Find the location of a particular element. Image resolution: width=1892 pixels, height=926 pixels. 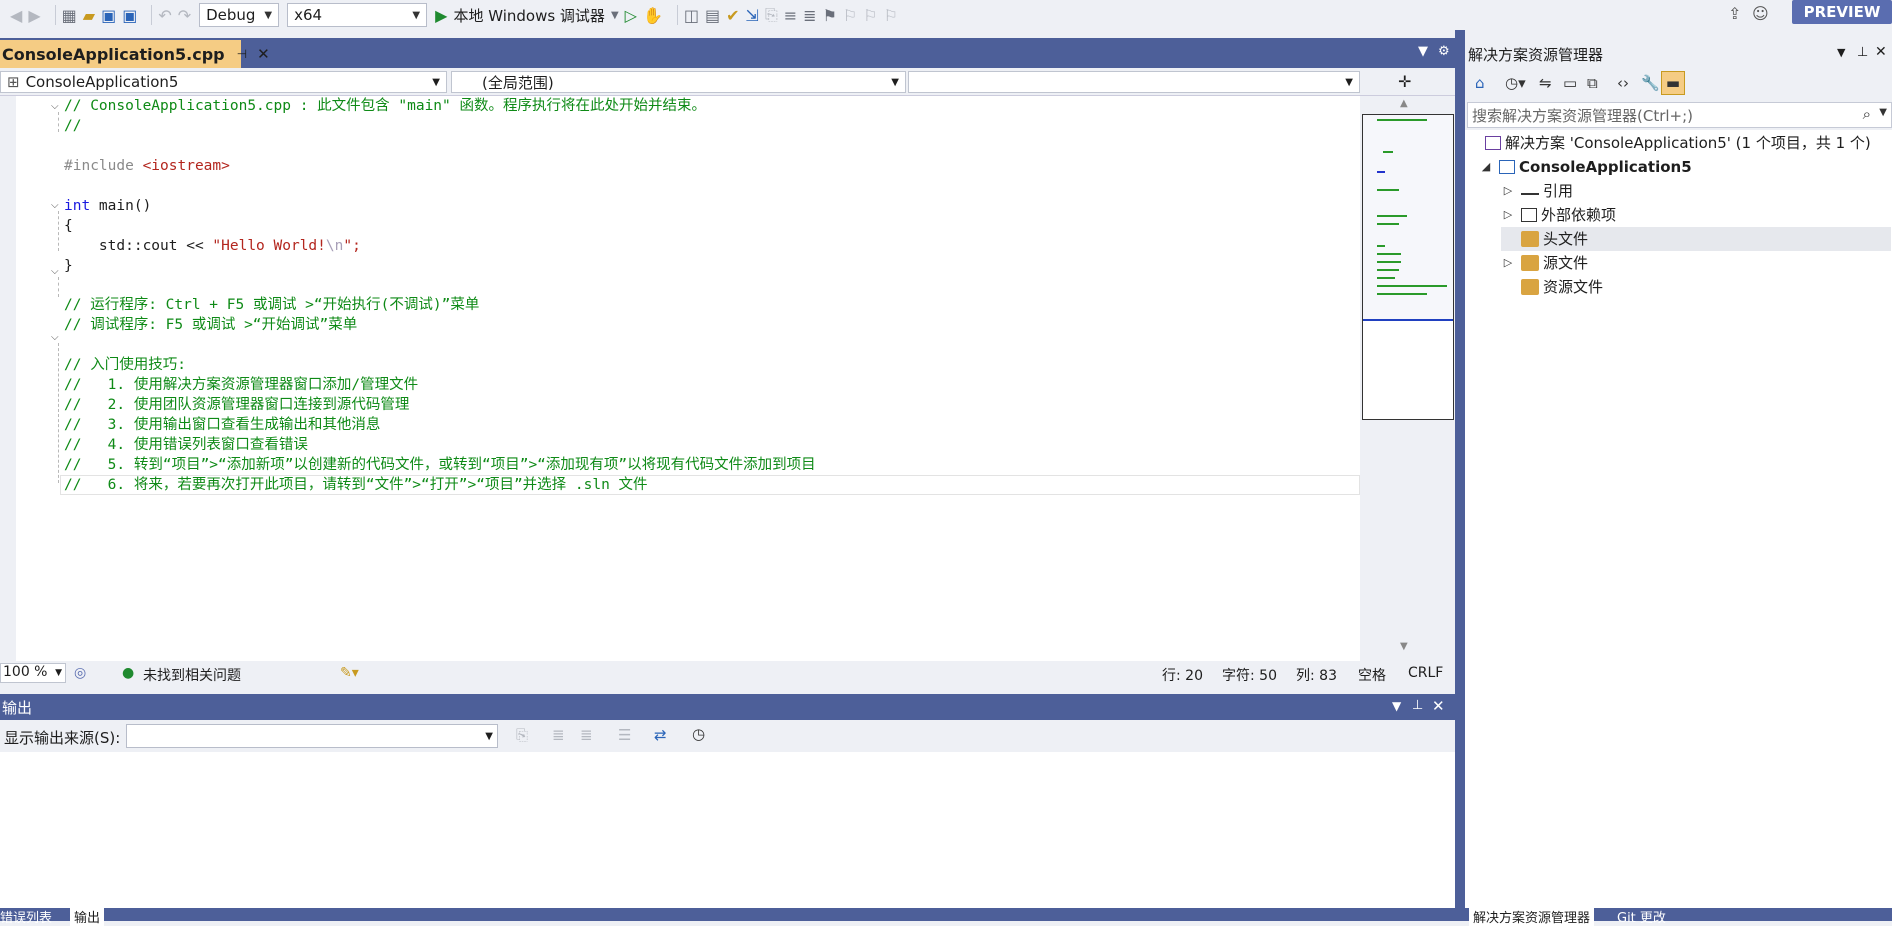

output-text-area is located at coordinates (727, 830).